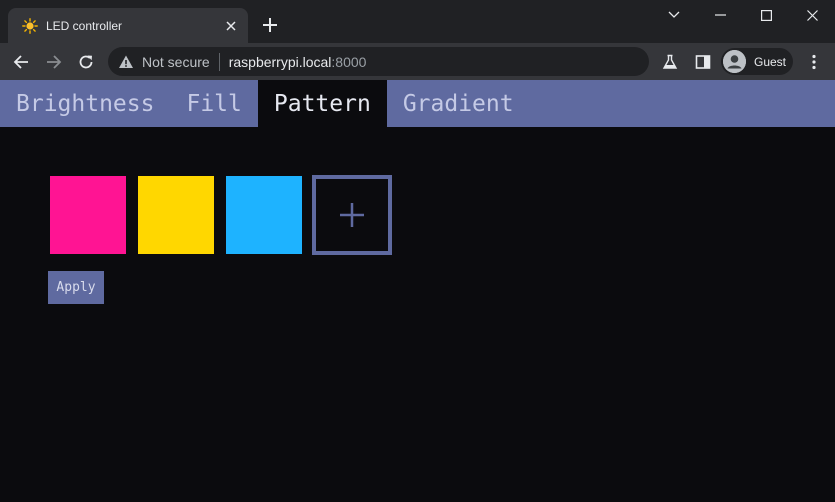 The image size is (835, 502). I want to click on chevron-down-icon, so click(674, 14).